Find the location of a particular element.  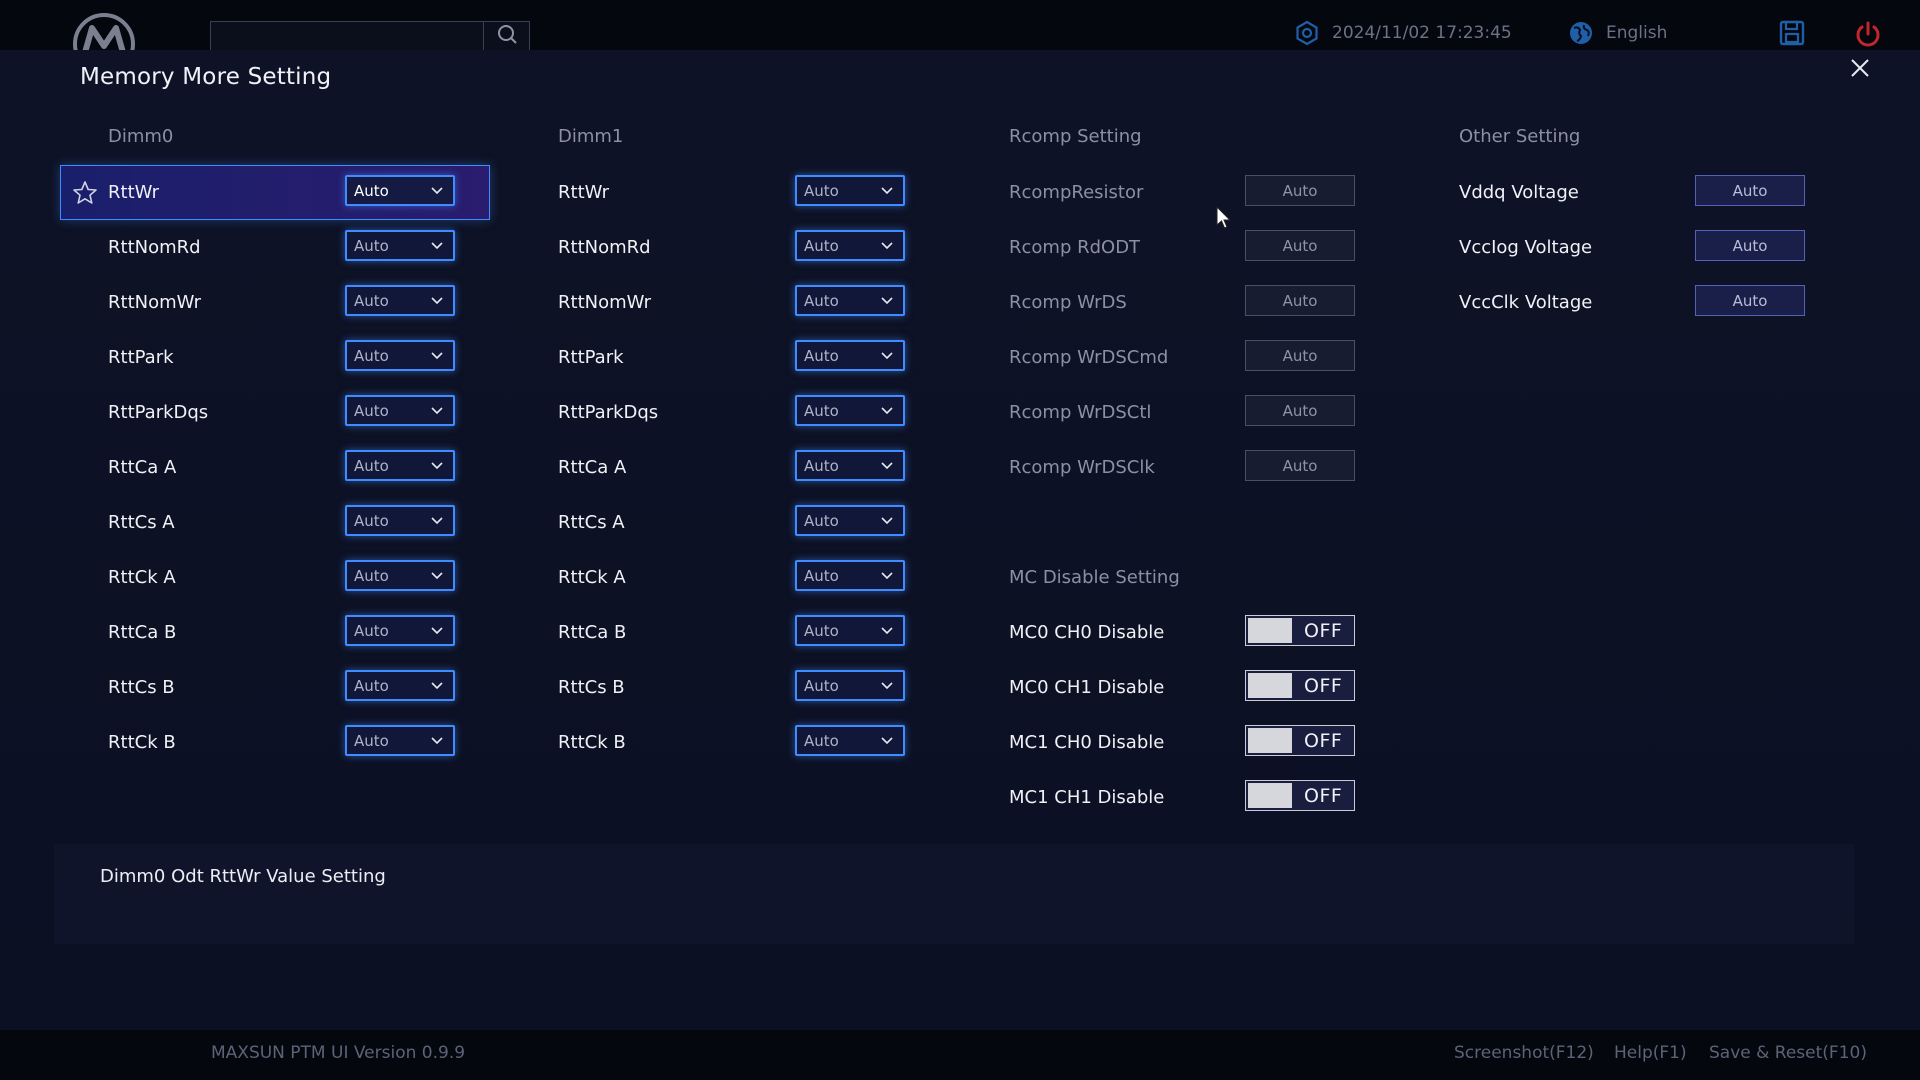

mc-disable-toggle-1: OFF is located at coordinates (1300, 685).